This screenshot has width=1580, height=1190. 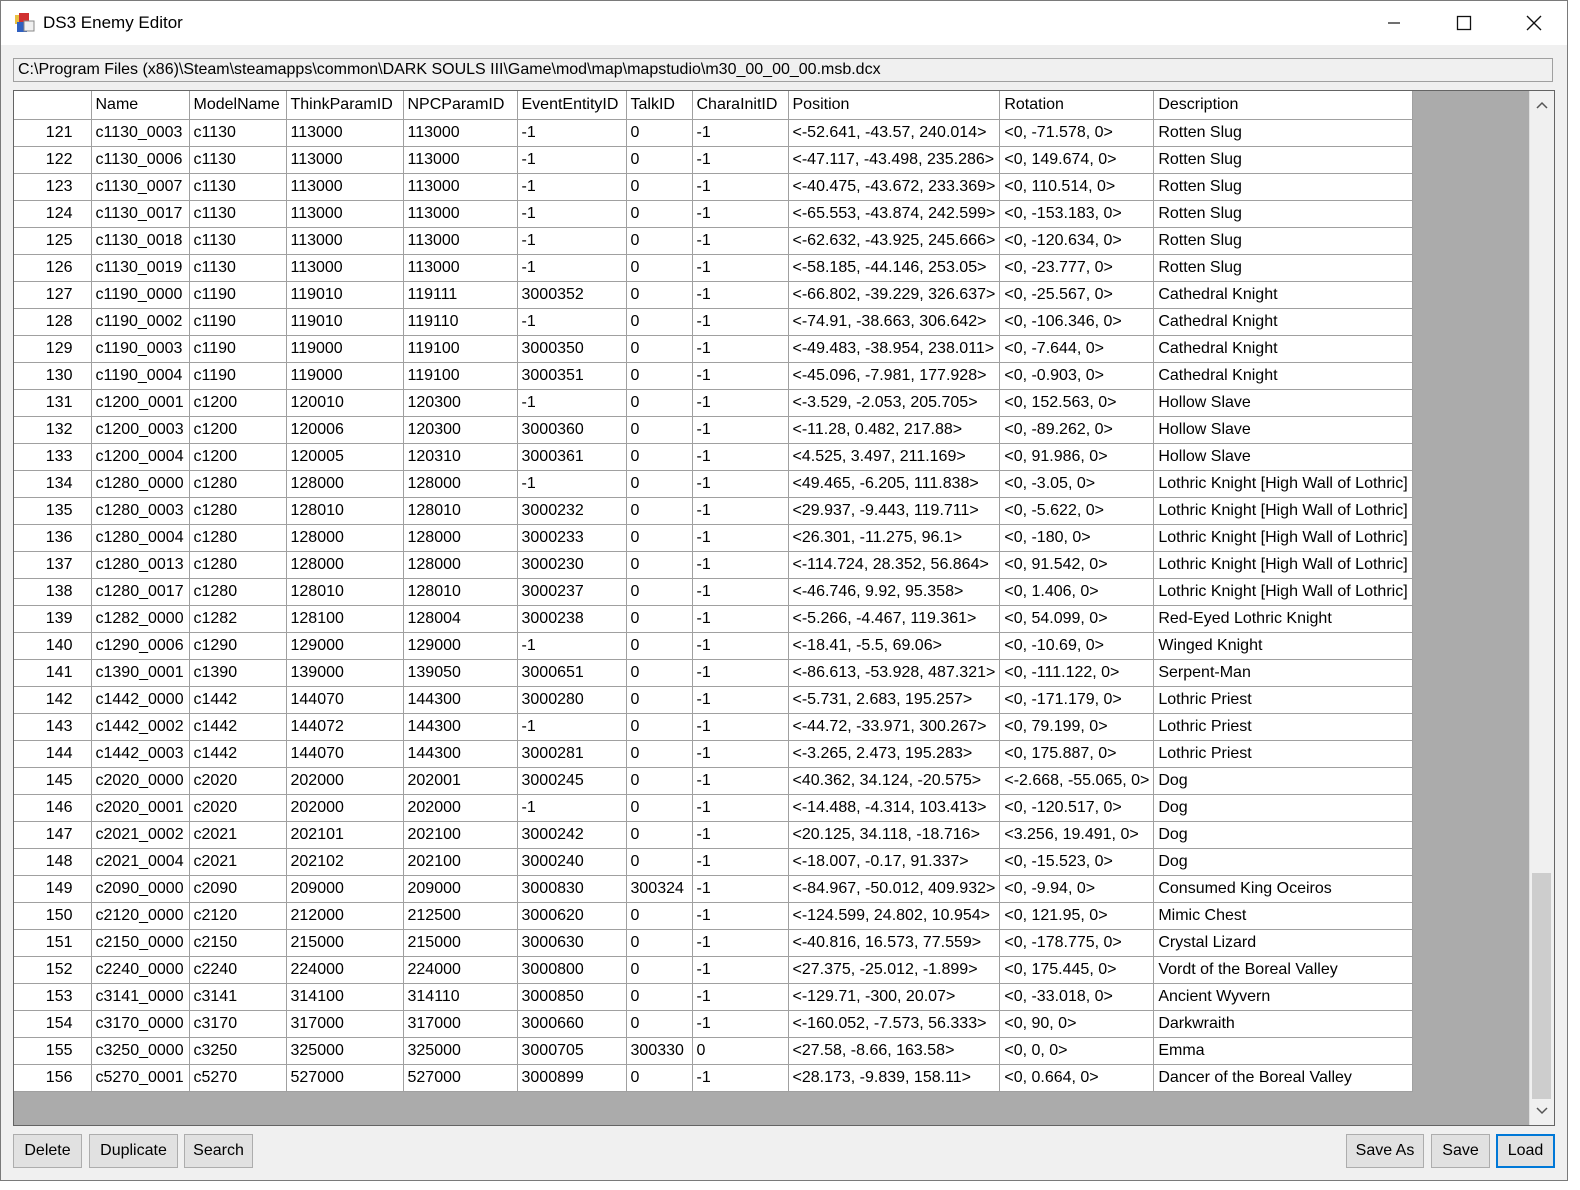 I want to click on table-cell: 202000, so click(x=344, y=780).